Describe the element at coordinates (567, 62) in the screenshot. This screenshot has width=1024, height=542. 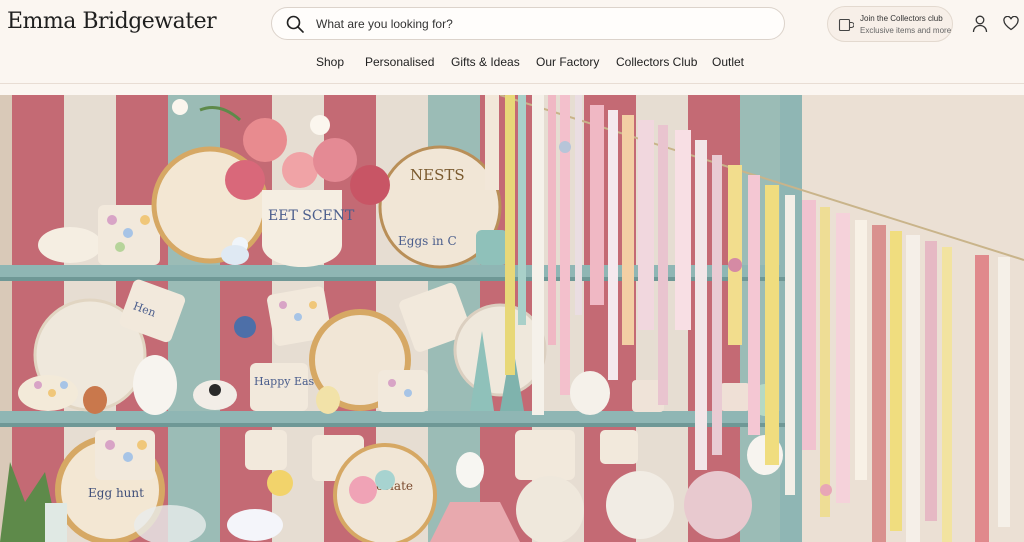
I see `nav-item-our-factory: Our Factory` at that location.